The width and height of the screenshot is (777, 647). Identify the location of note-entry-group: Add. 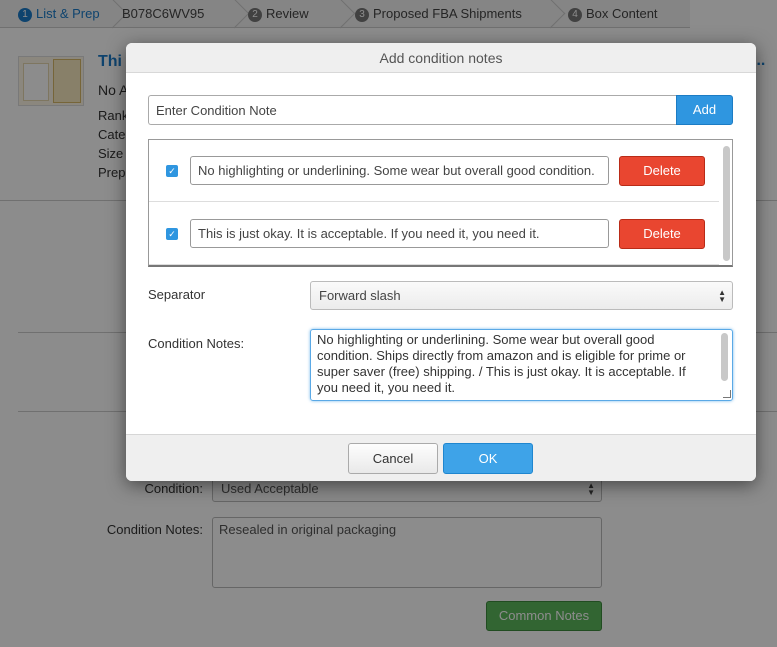
(440, 110).